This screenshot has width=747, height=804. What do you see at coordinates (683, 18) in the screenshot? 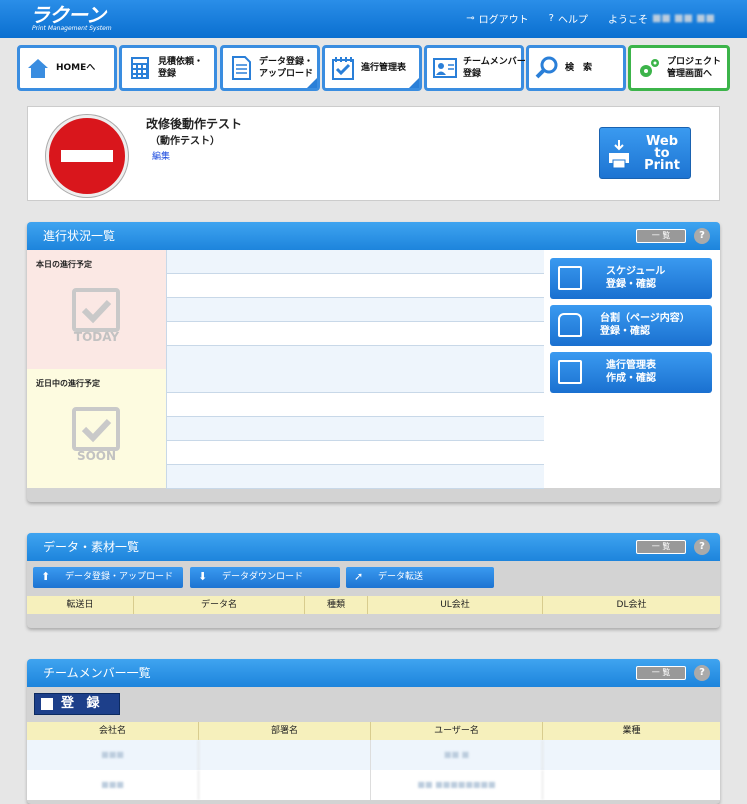
I see `user-name: ■■ ■■ ■■` at bounding box center [683, 18].